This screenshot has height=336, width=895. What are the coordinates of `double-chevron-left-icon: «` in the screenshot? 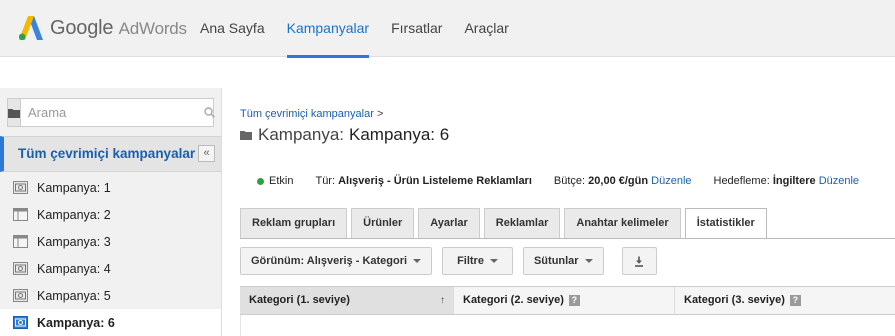 It's located at (206, 153).